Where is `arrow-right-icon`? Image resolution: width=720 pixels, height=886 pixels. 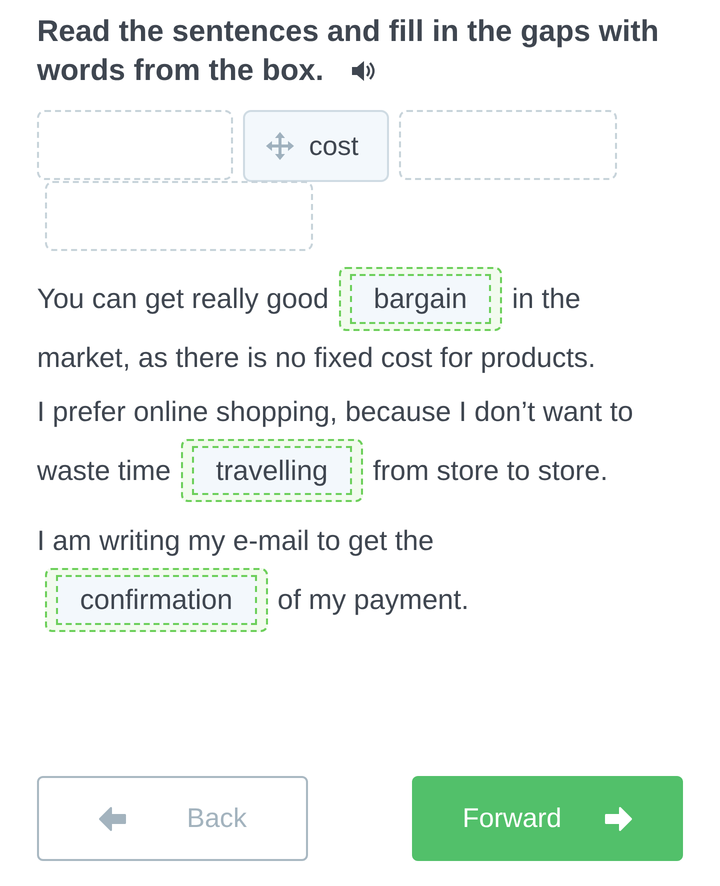 arrow-right-icon is located at coordinates (617, 819).